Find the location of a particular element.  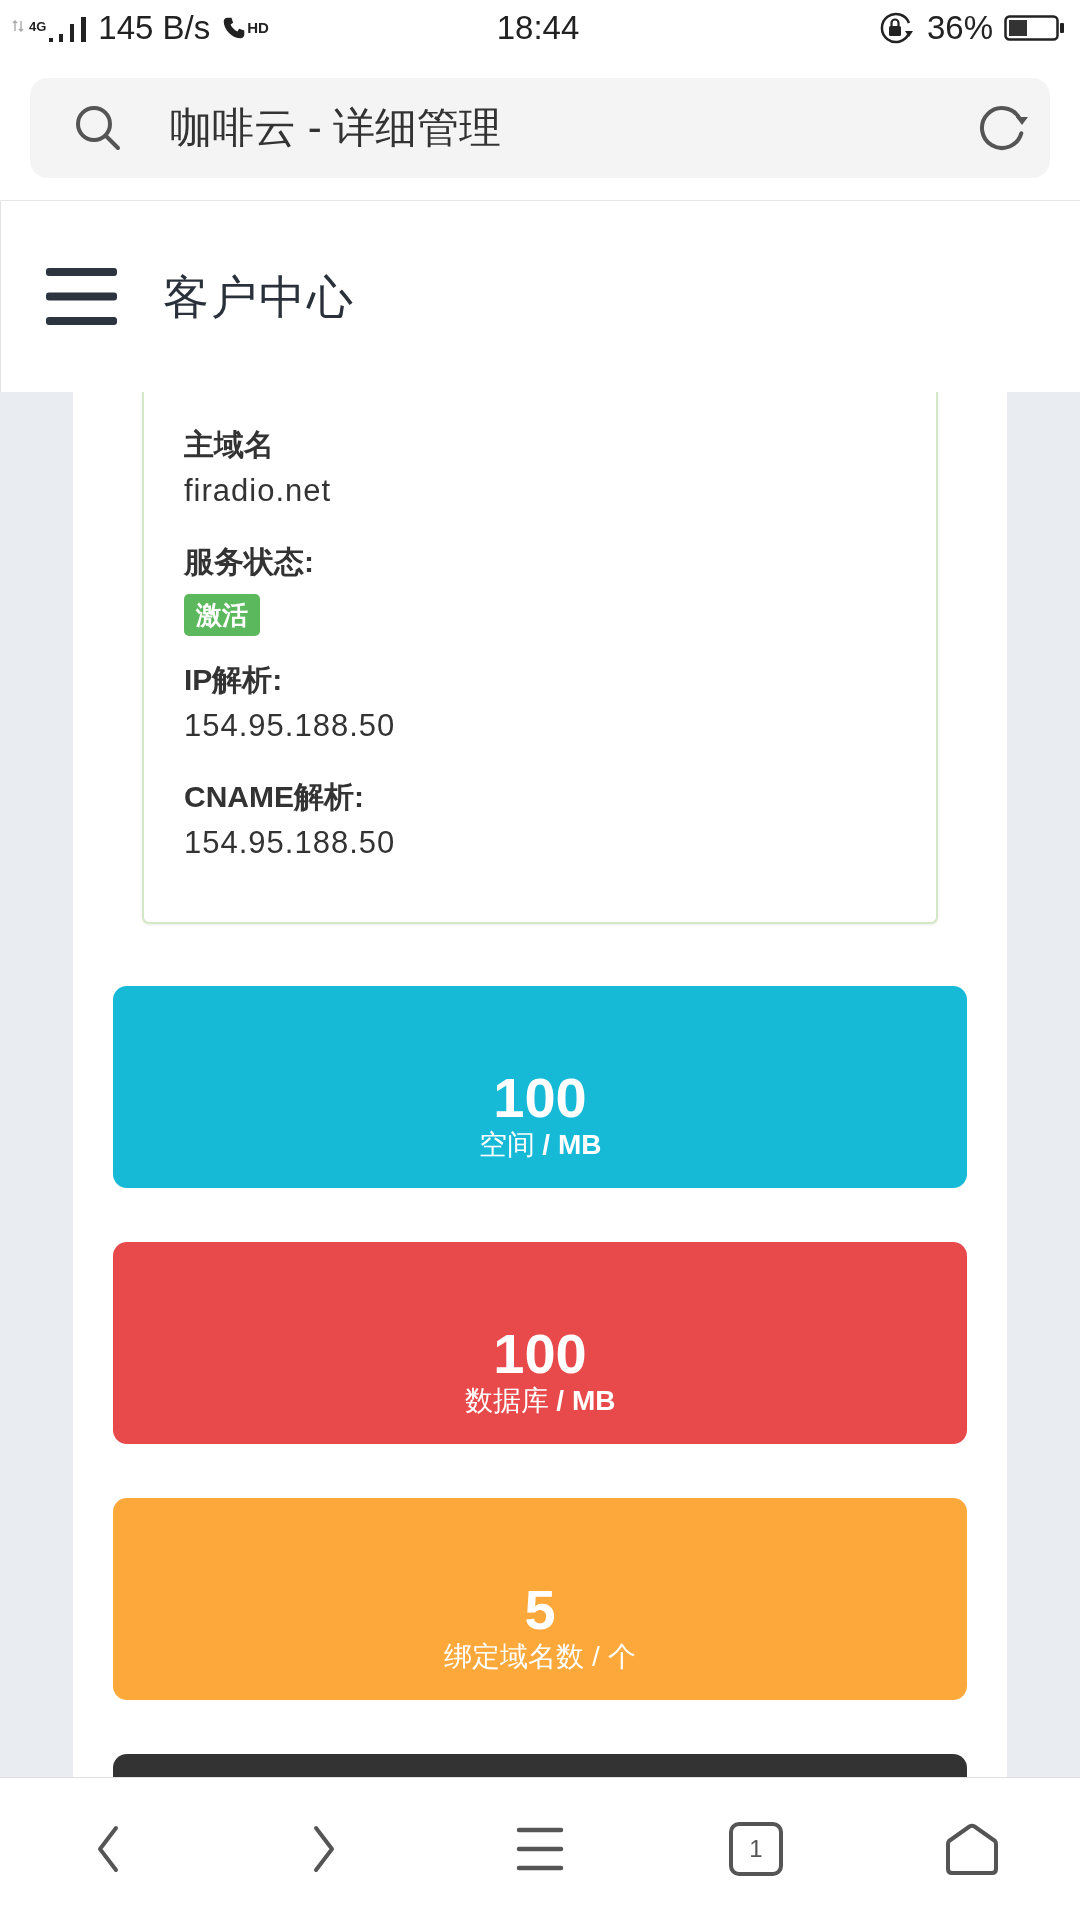

search-icon is located at coordinates (98, 128).